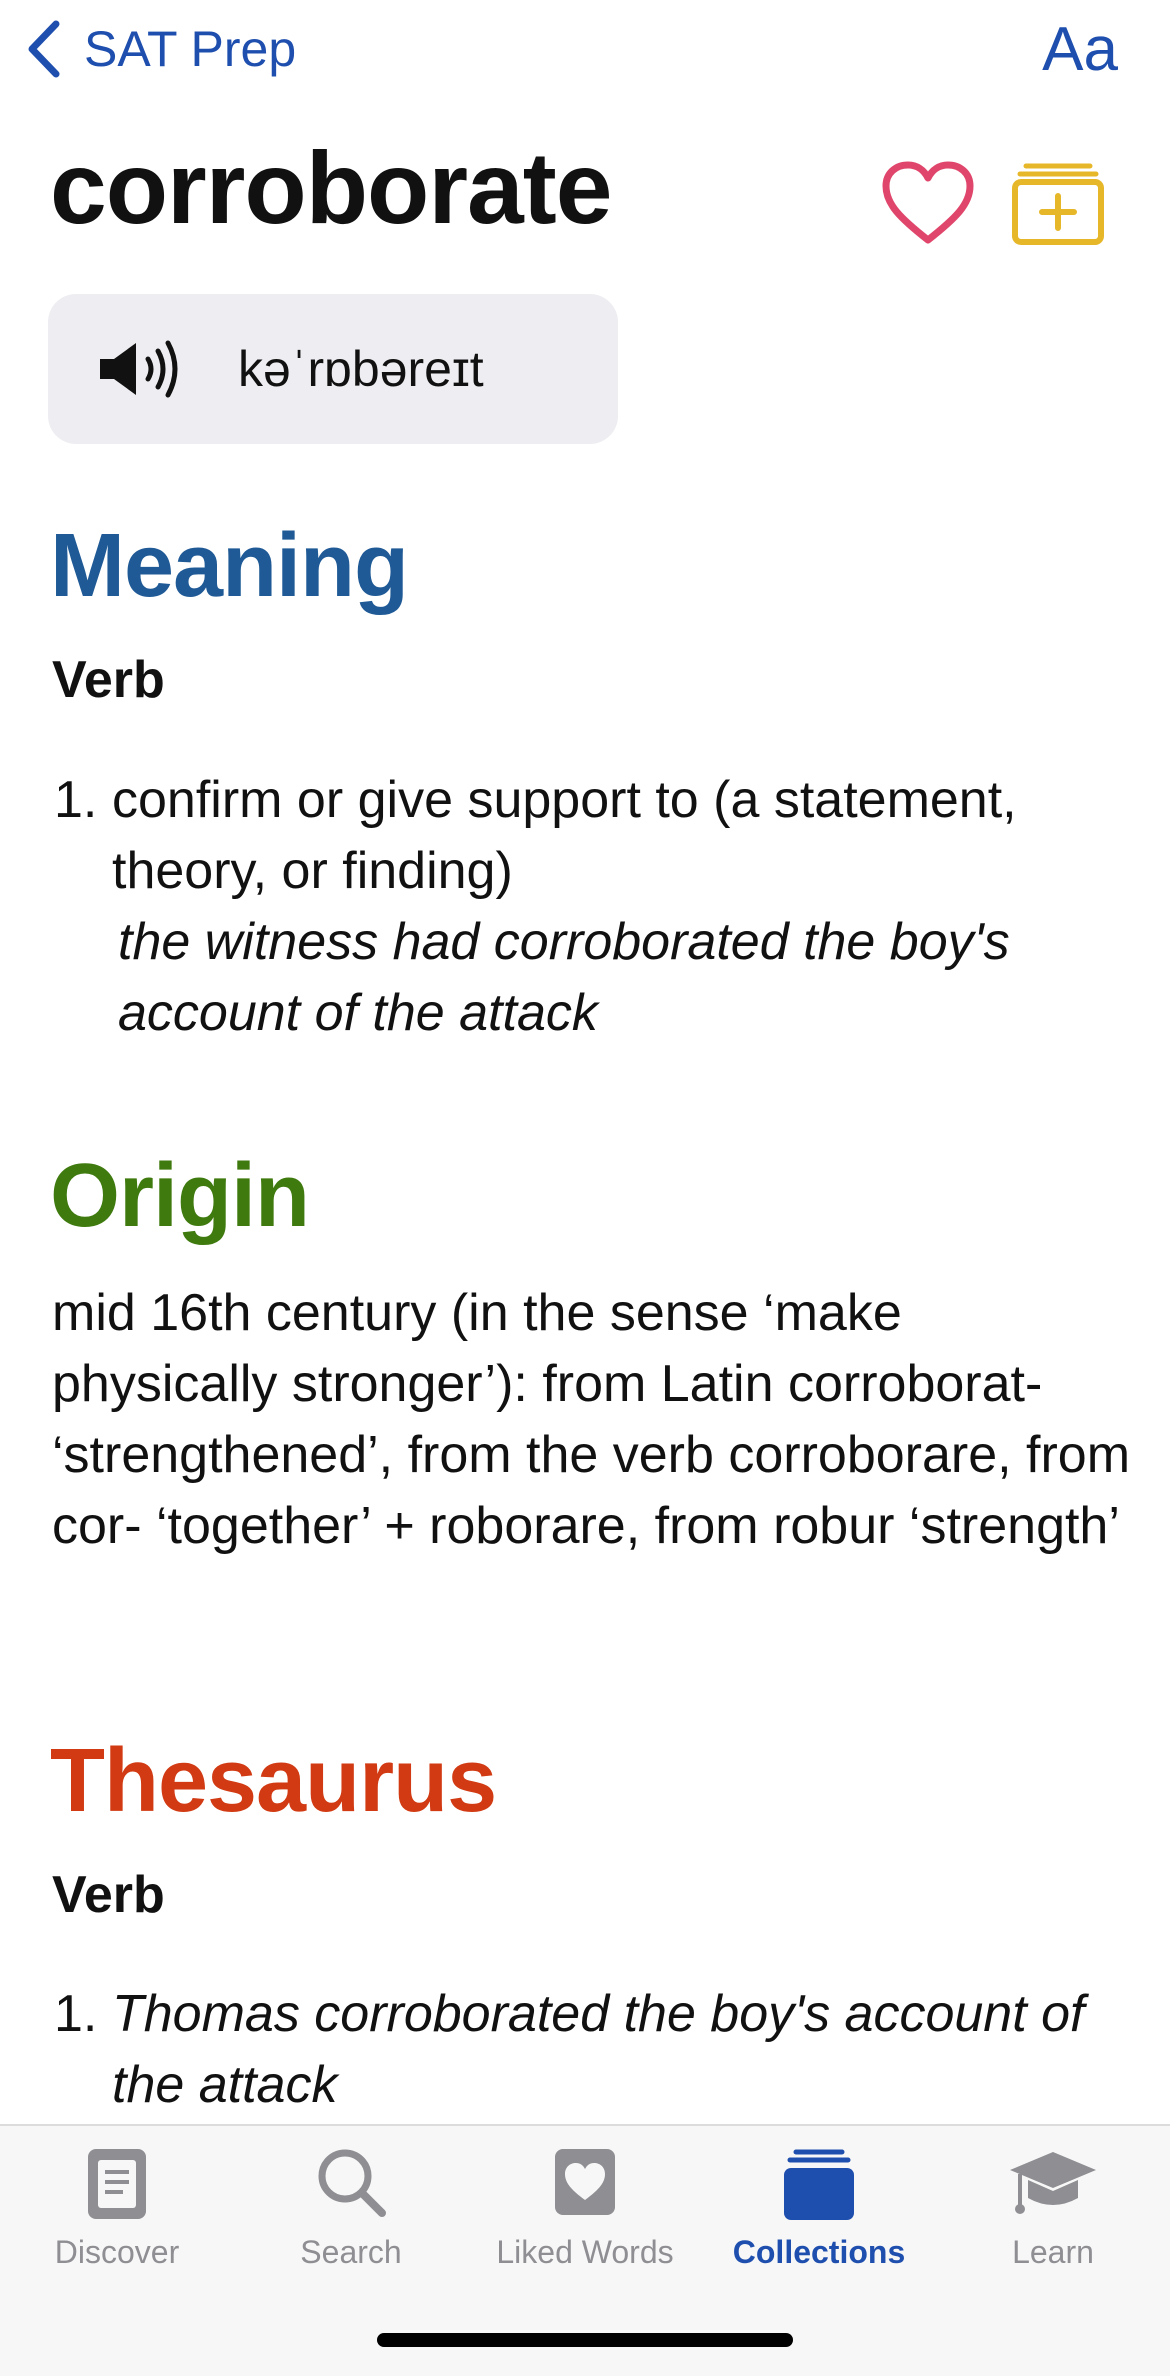 This screenshot has width=1170, height=2376. What do you see at coordinates (1058, 203) in the screenshot?
I see `add-to-collection-icon` at bounding box center [1058, 203].